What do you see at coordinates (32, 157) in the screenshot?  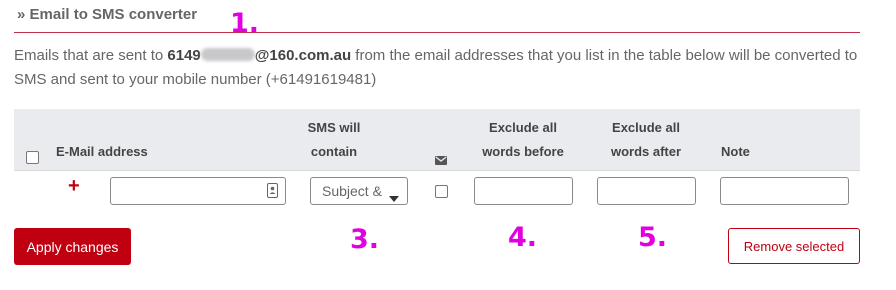 I see `select-all-checkbox` at bounding box center [32, 157].